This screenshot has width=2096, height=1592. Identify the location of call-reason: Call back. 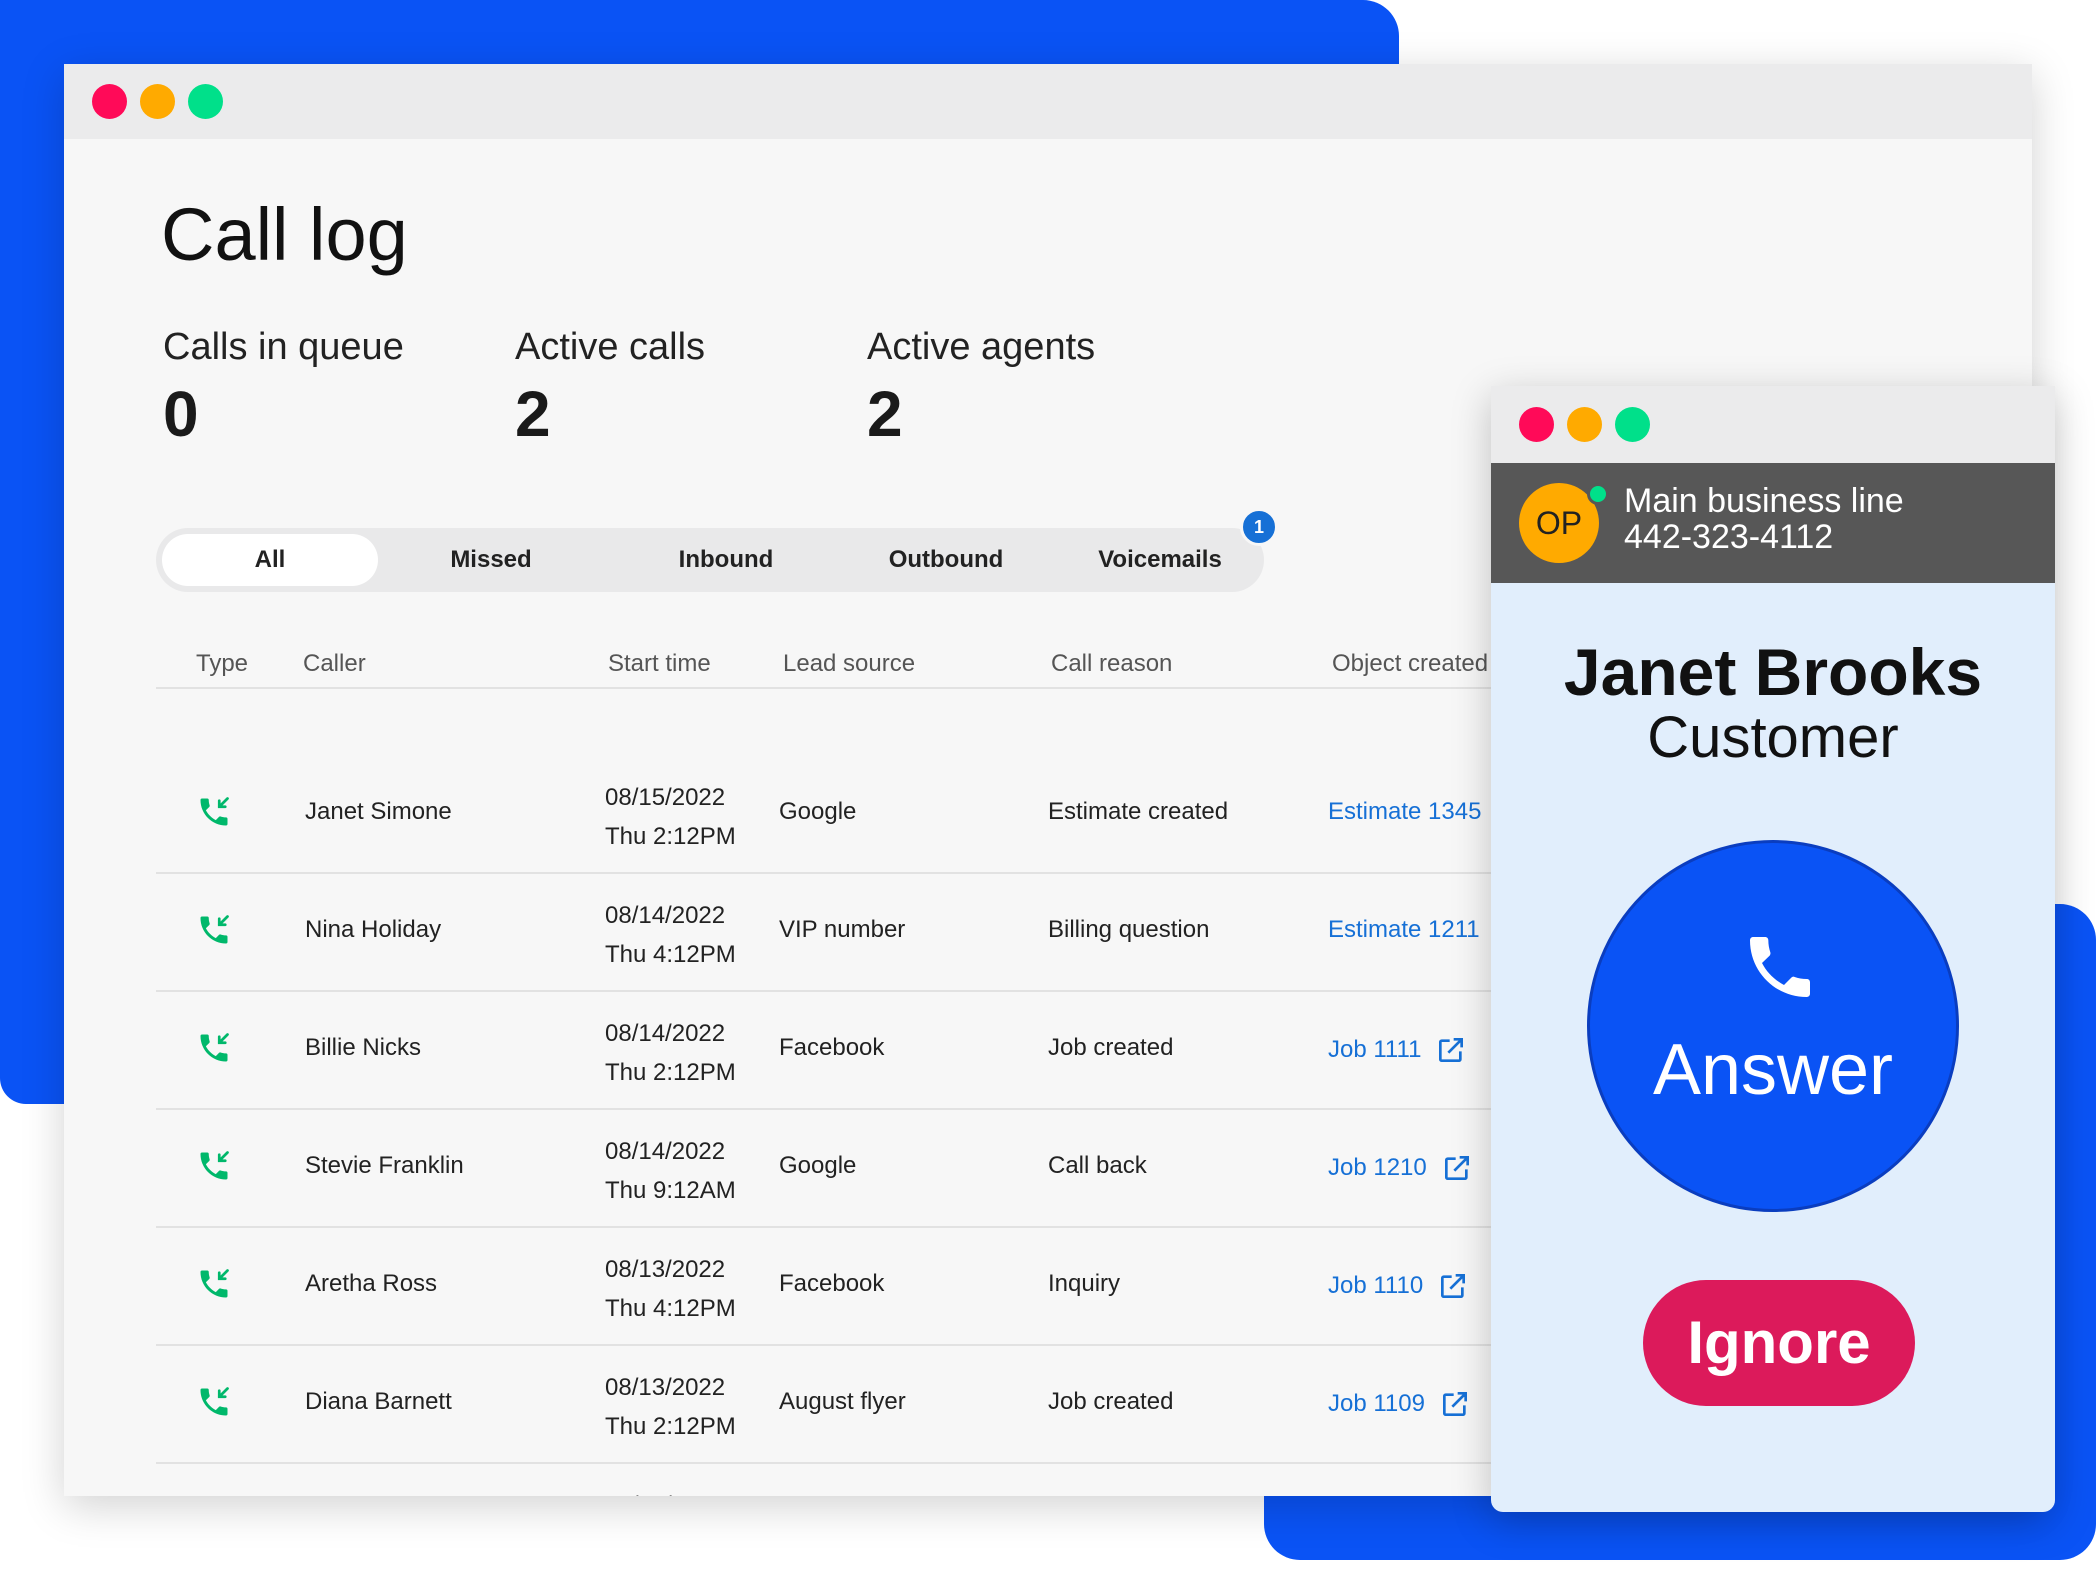
(1097, 1165).